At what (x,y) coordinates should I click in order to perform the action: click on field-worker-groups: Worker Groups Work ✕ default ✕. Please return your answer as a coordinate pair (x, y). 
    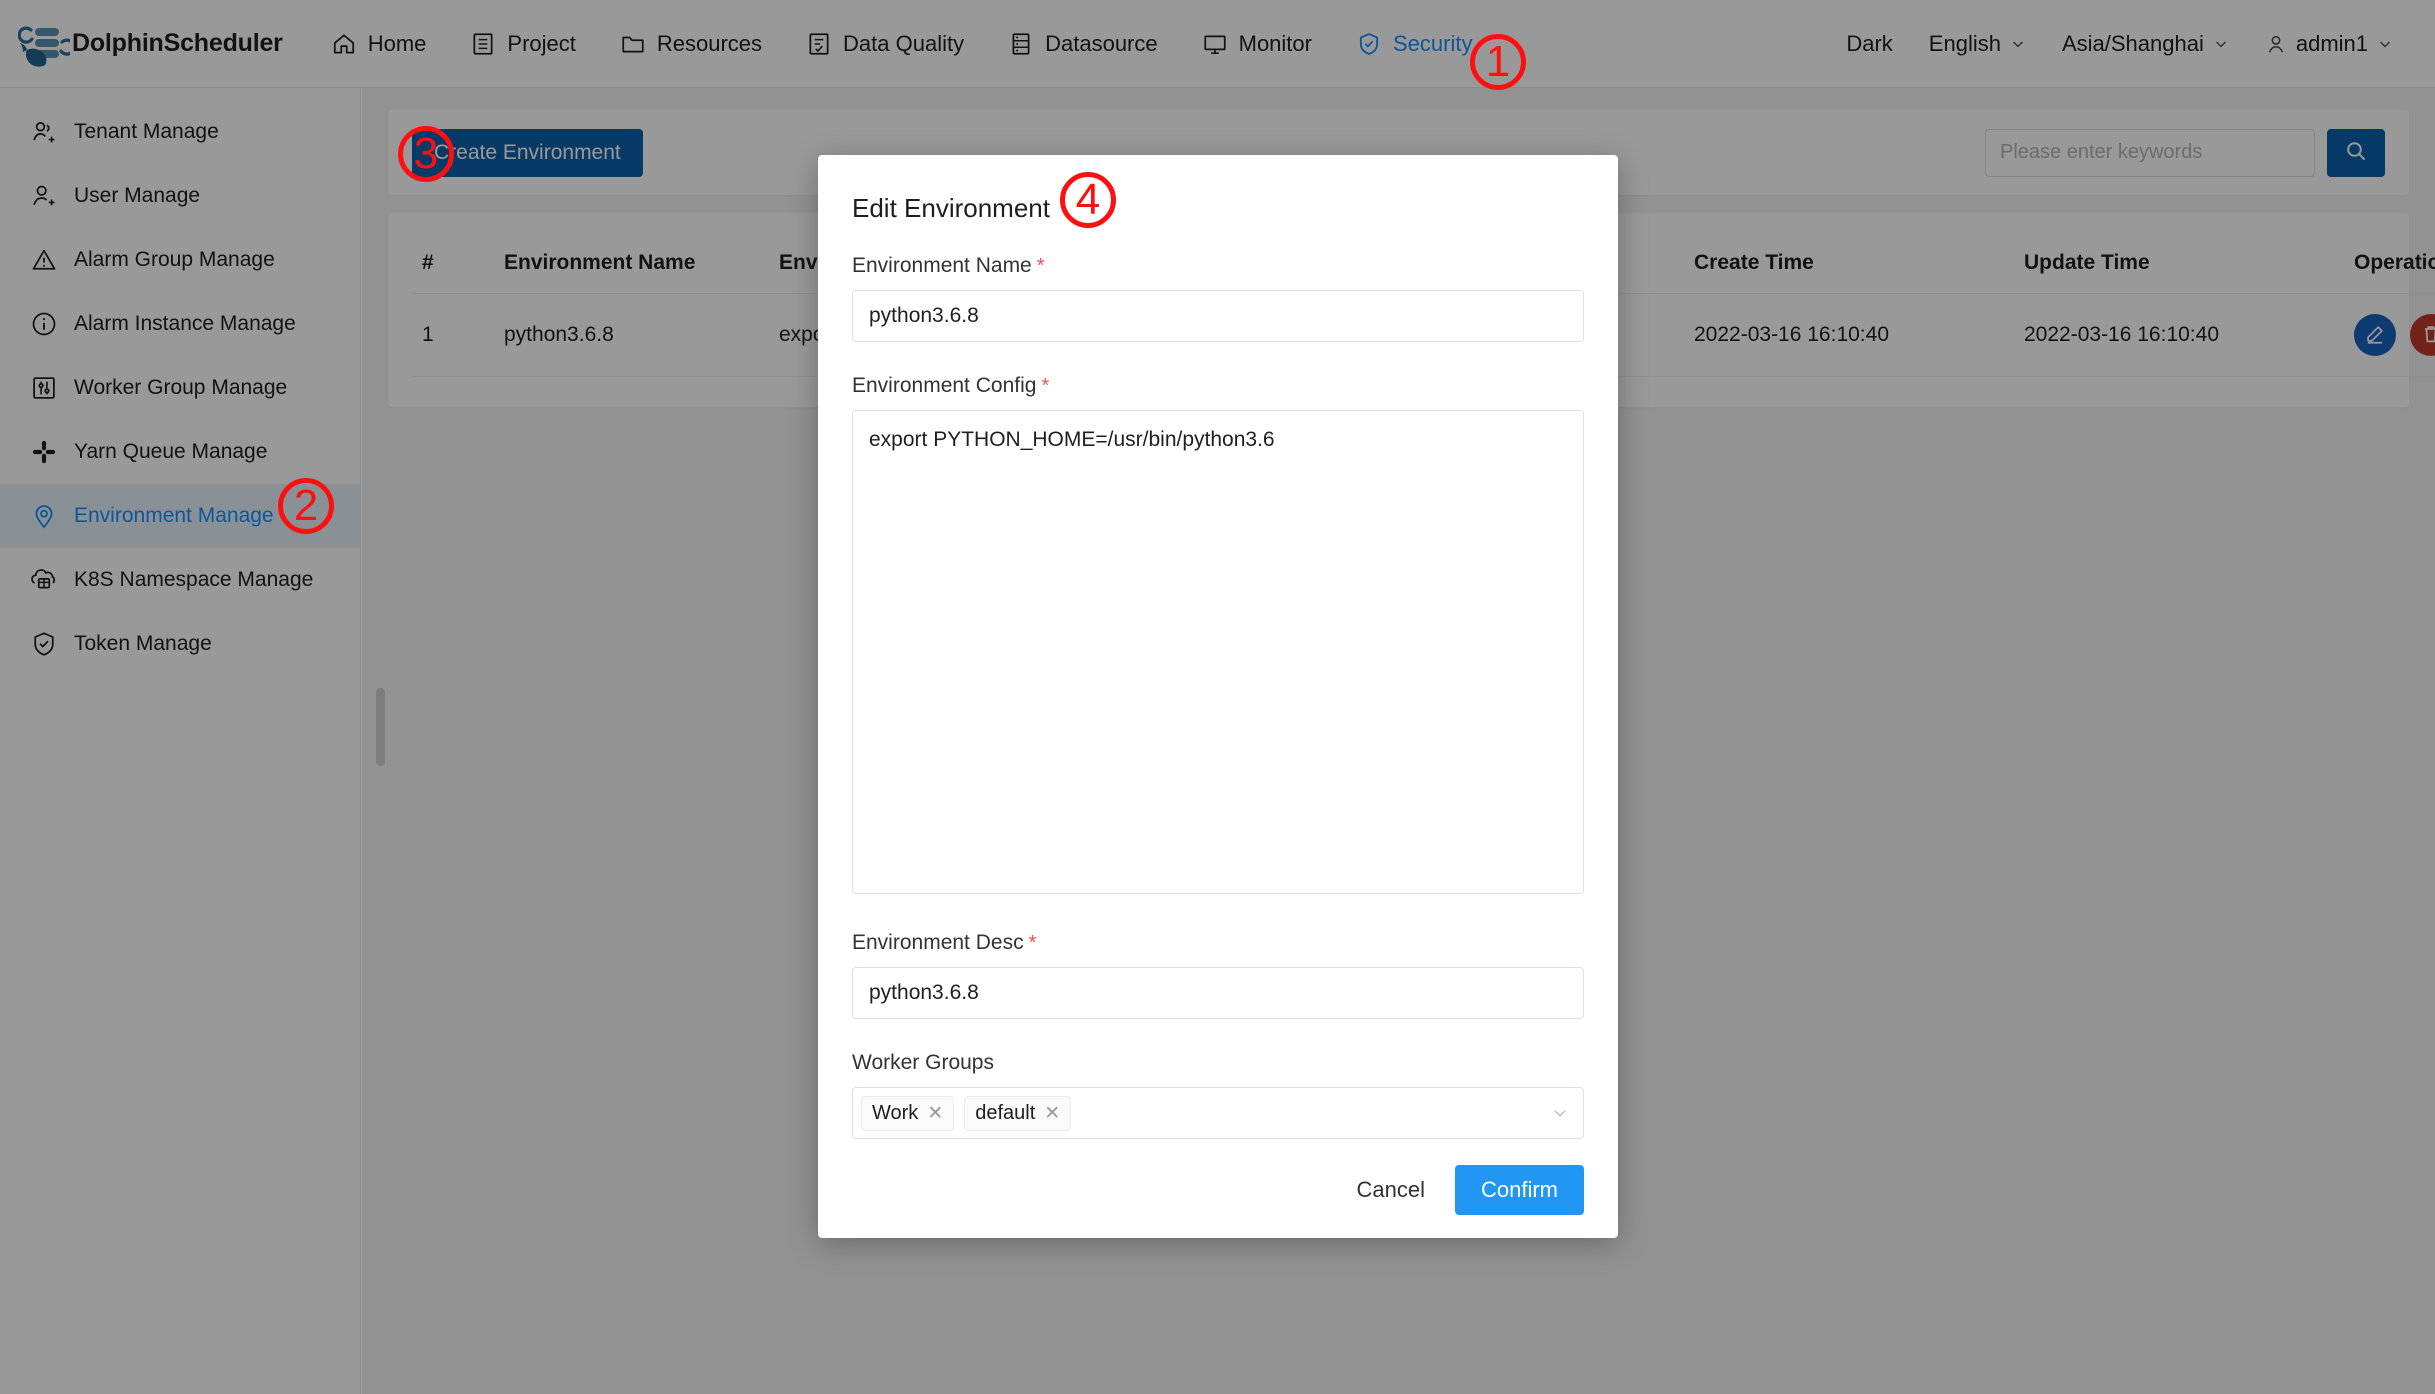
    Looking at the image, I should click on (1218, 1095).